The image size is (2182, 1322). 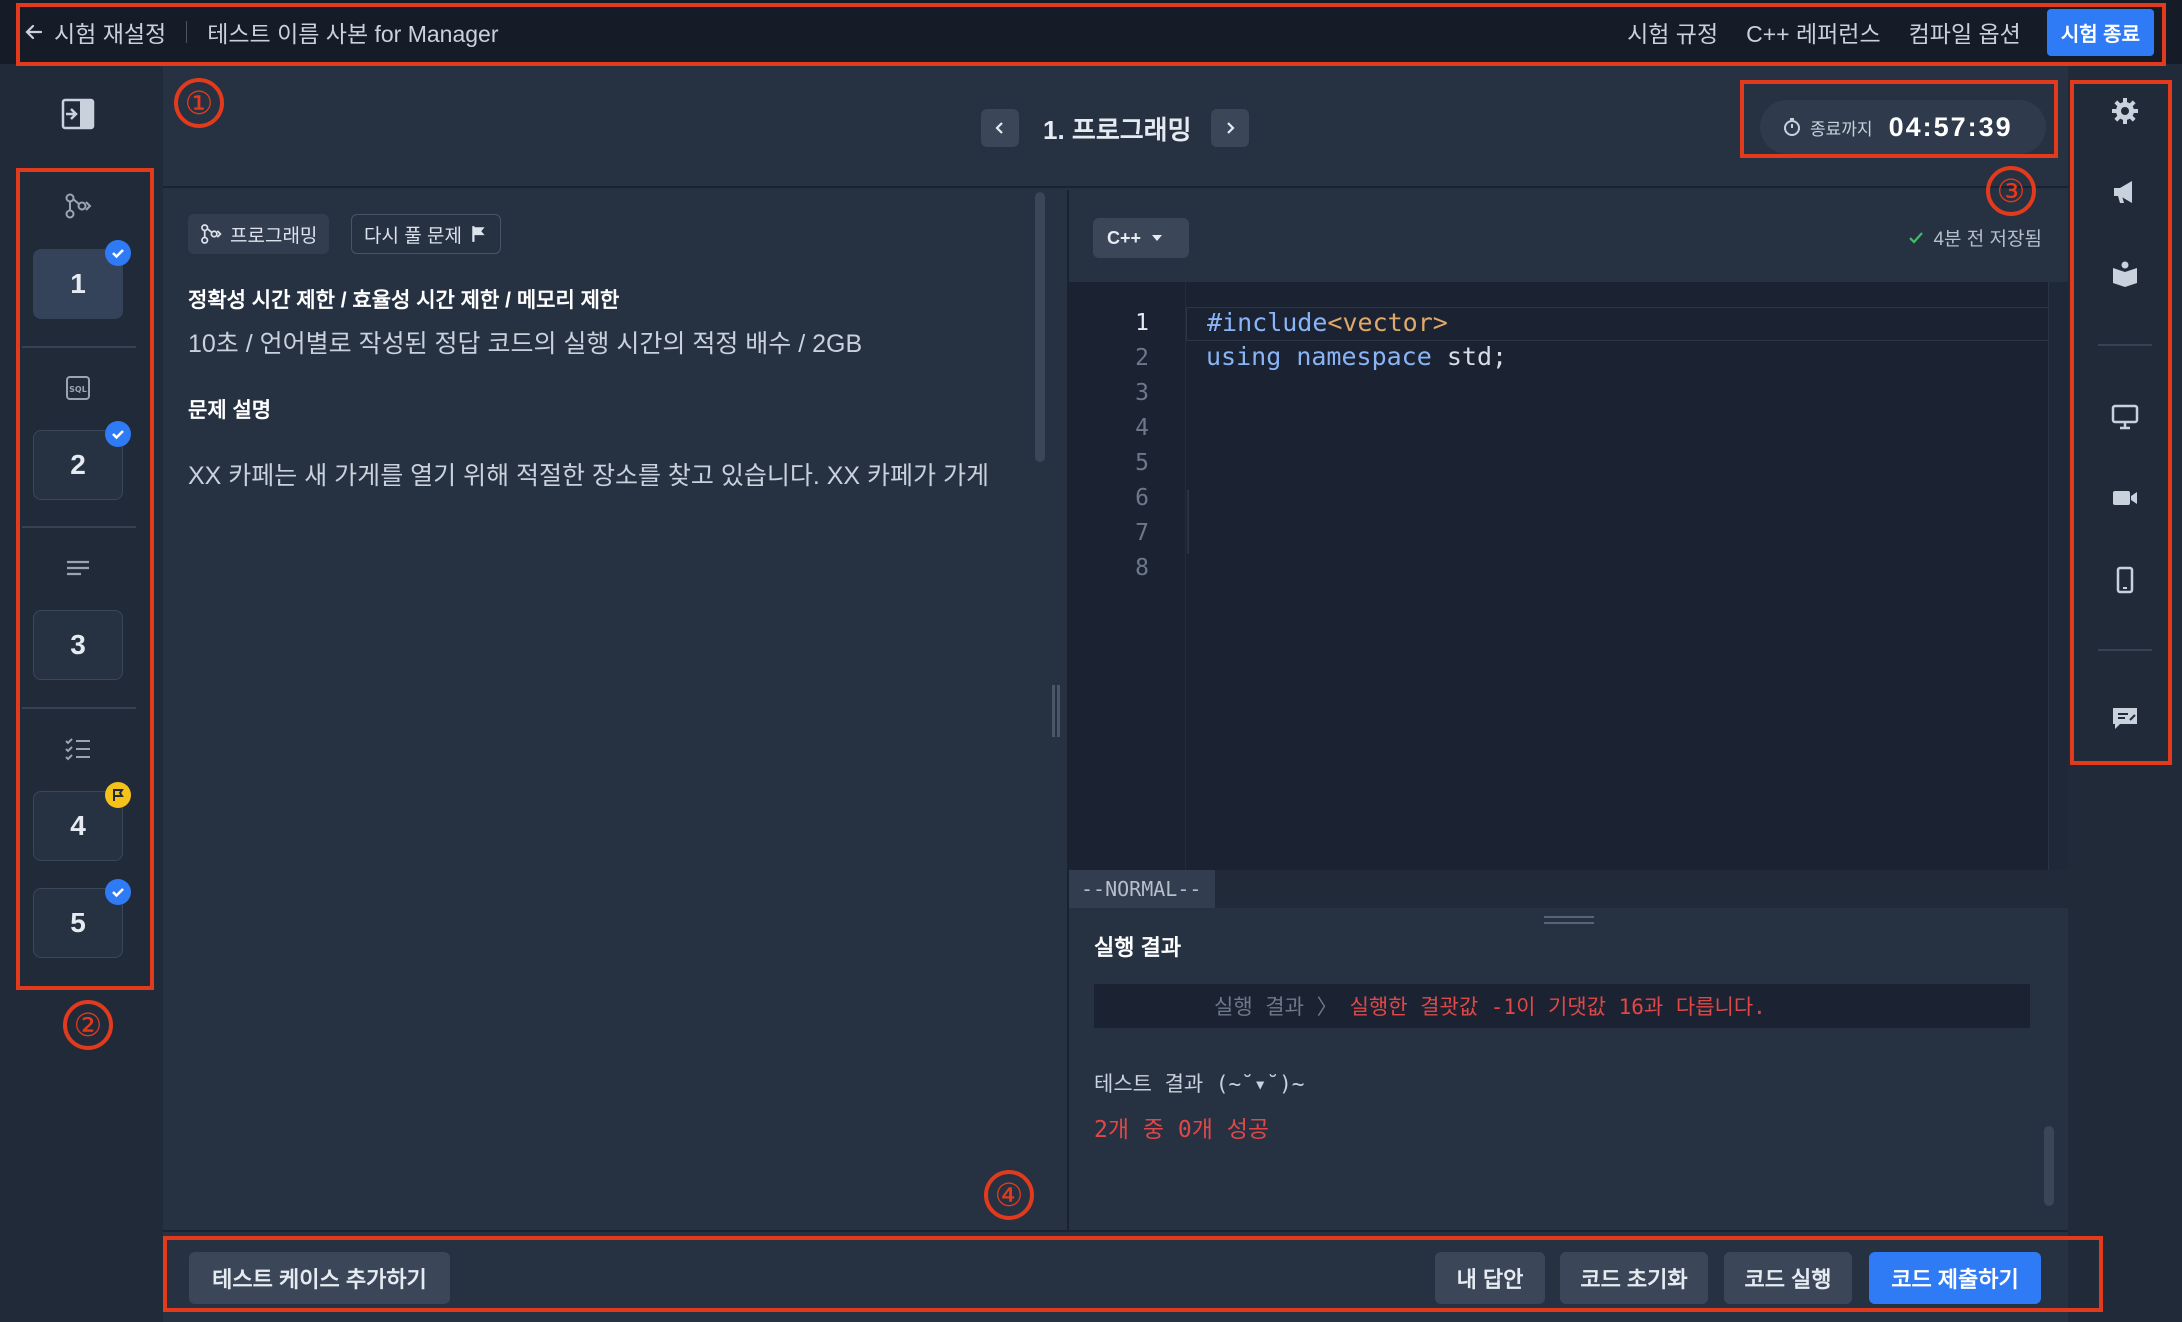 I want to click on annotation-number-4: ④, so click(x=1009, y=1195).